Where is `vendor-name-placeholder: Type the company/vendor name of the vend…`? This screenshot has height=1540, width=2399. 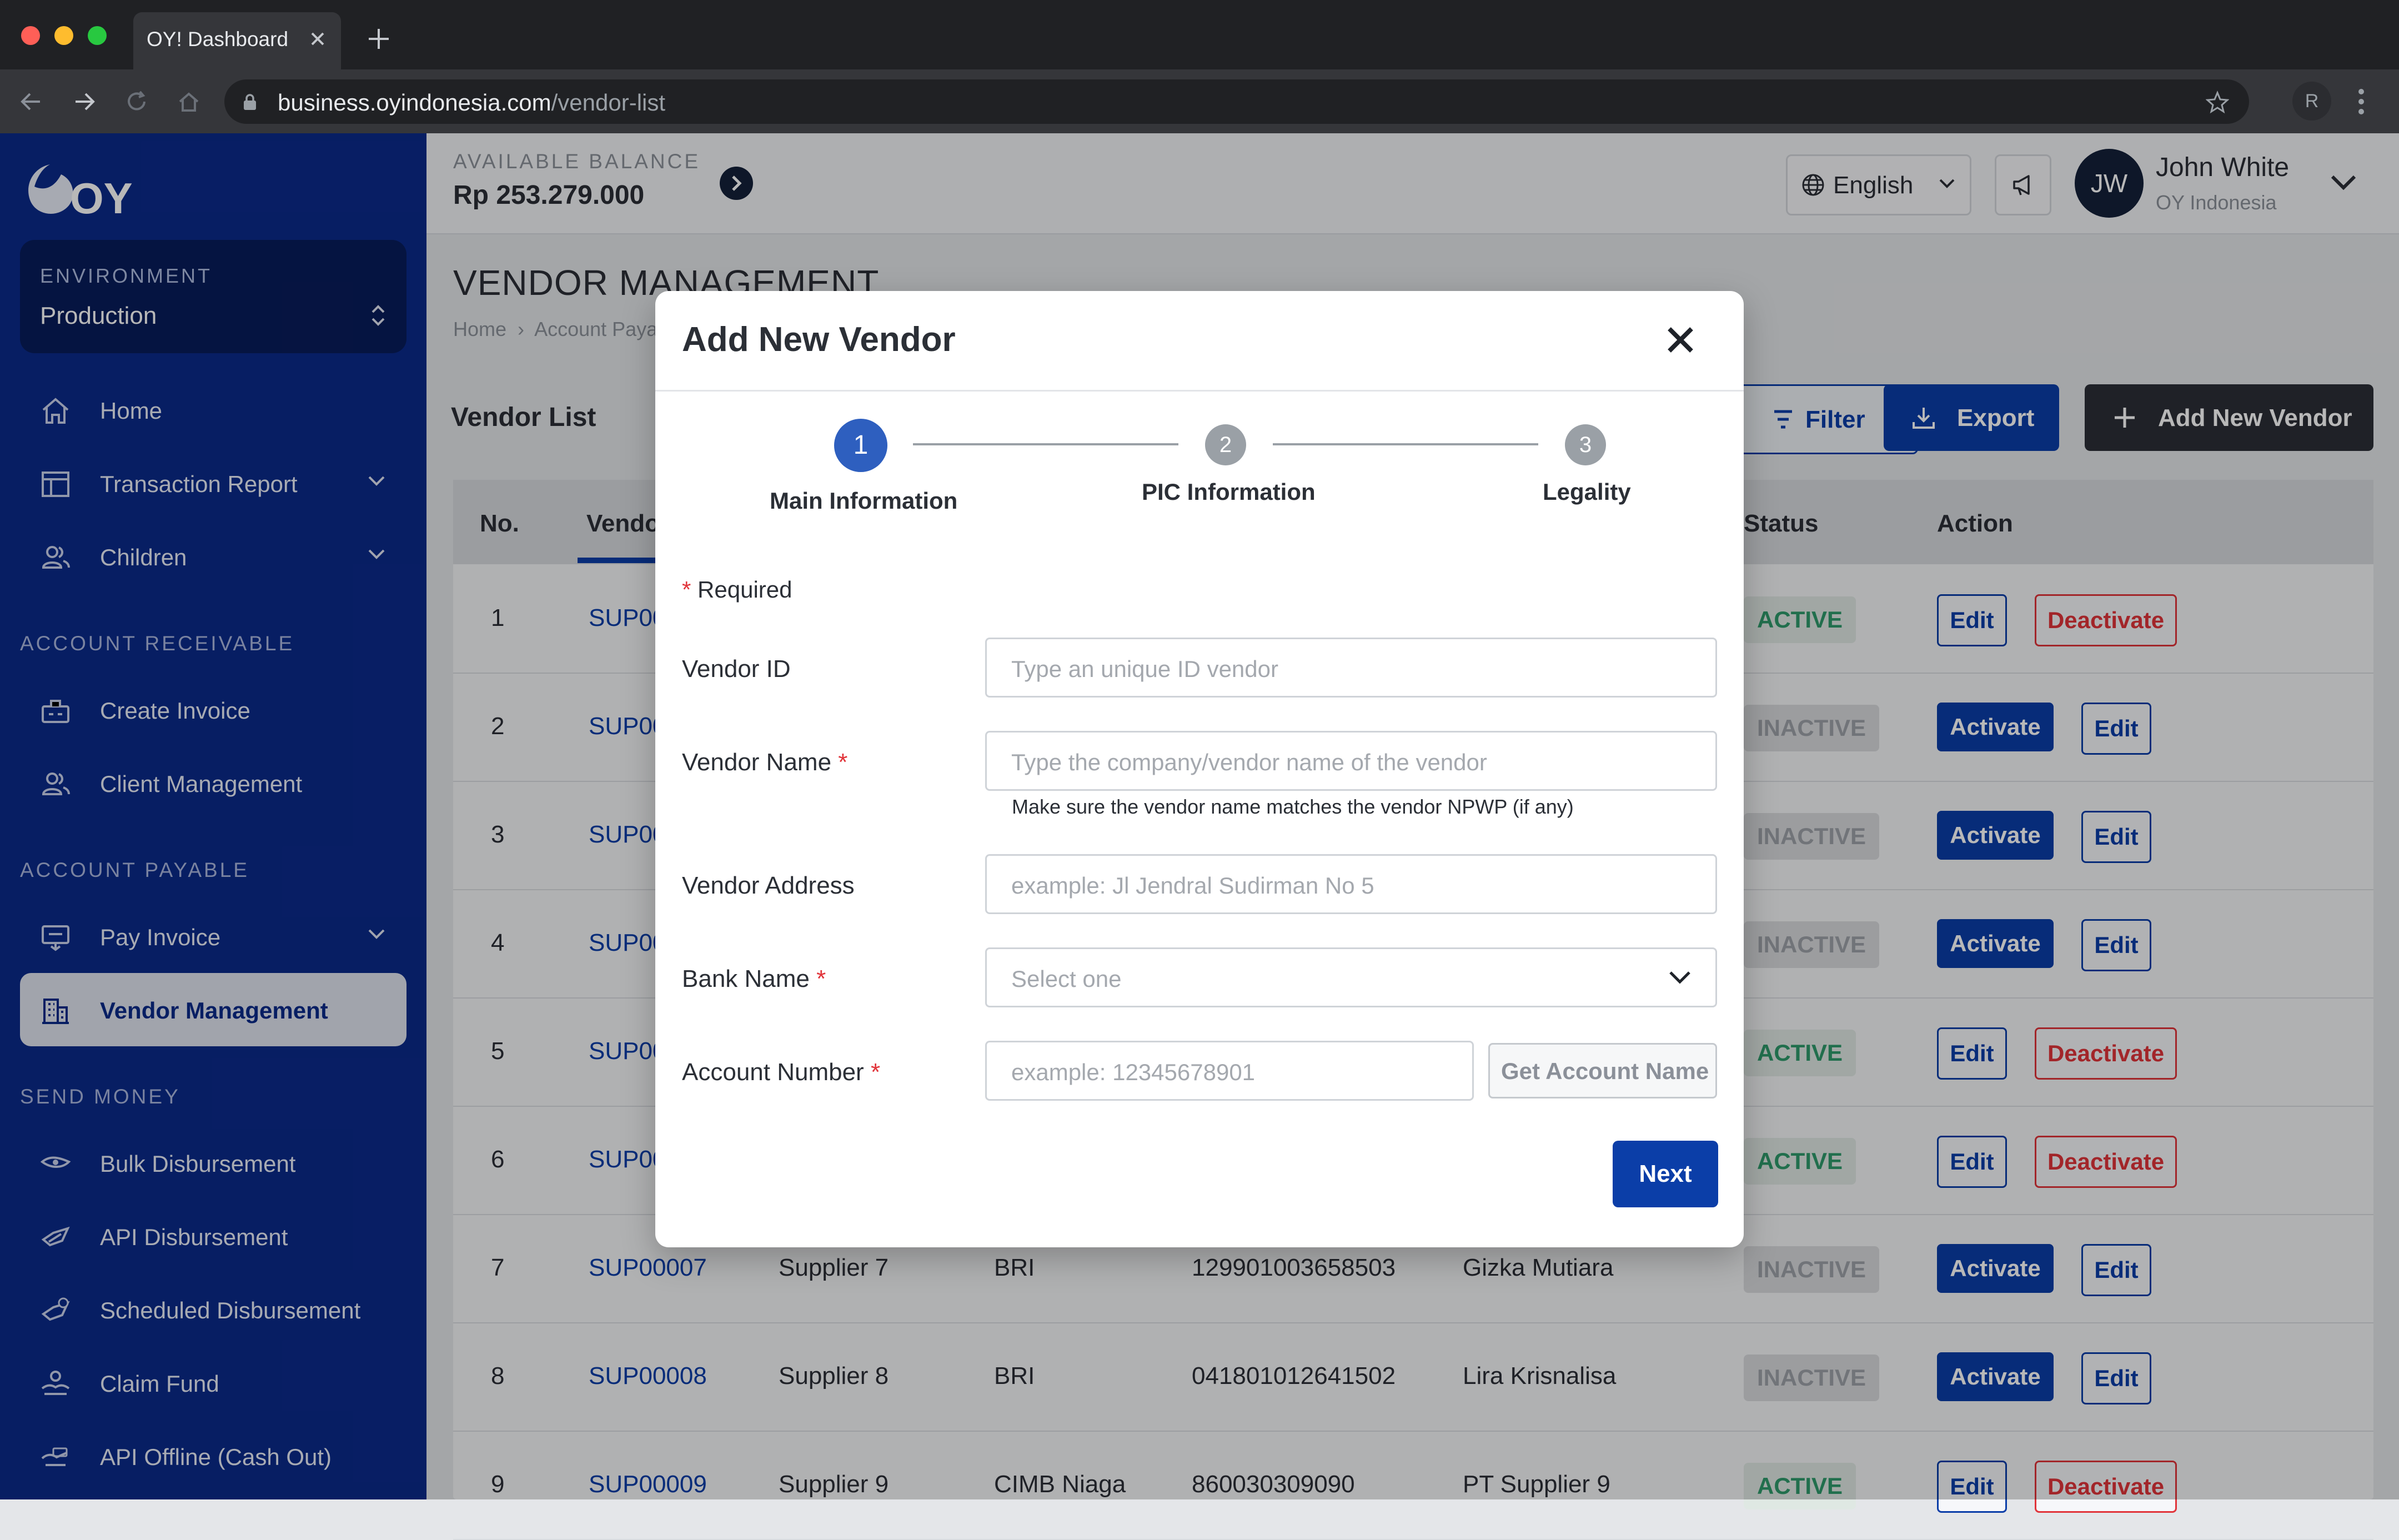
vendor-name-placeholder: Type the company/vendor name of the vend… is located at coordinates (1249, 762).